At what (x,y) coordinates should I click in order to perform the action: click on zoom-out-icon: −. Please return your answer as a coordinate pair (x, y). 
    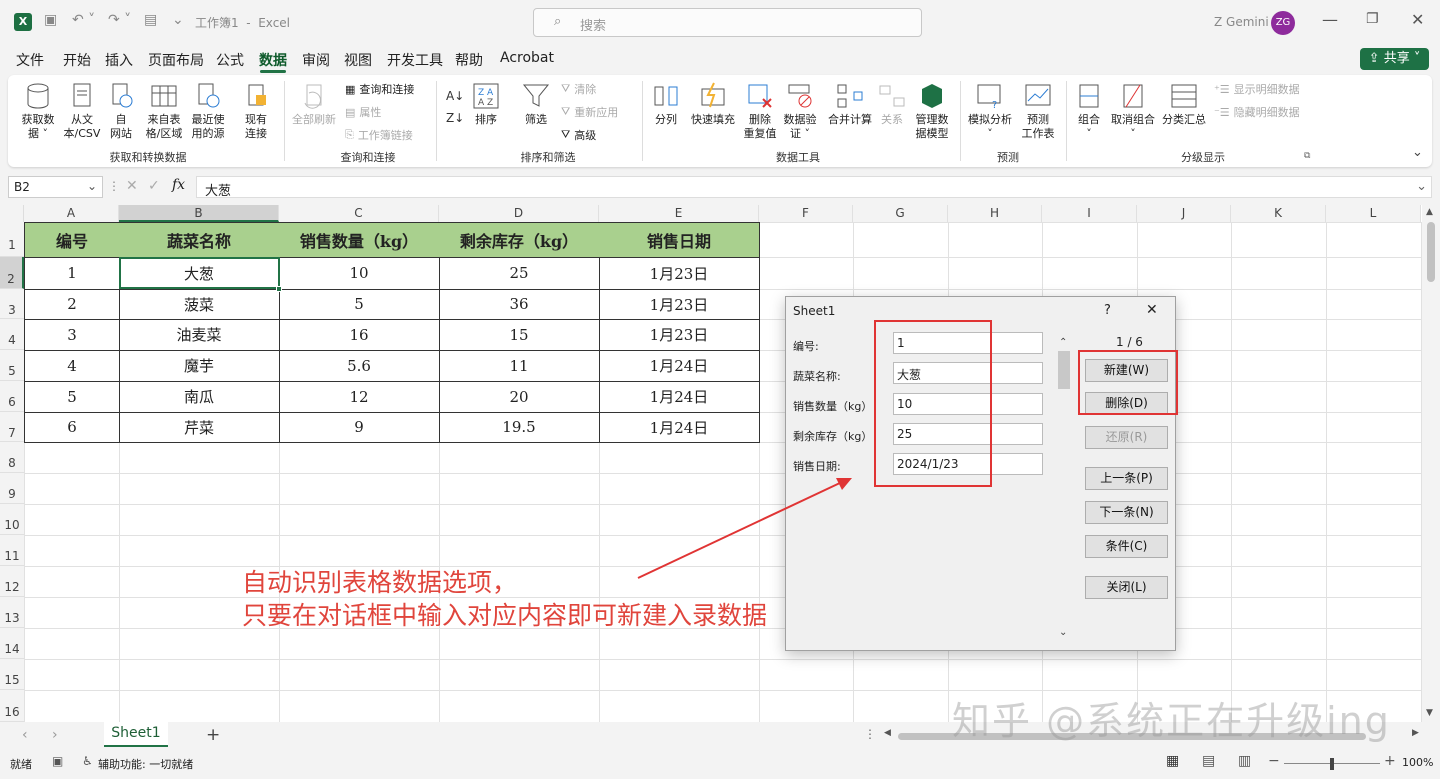
    Looking at the image, I should click on (1274, 761).